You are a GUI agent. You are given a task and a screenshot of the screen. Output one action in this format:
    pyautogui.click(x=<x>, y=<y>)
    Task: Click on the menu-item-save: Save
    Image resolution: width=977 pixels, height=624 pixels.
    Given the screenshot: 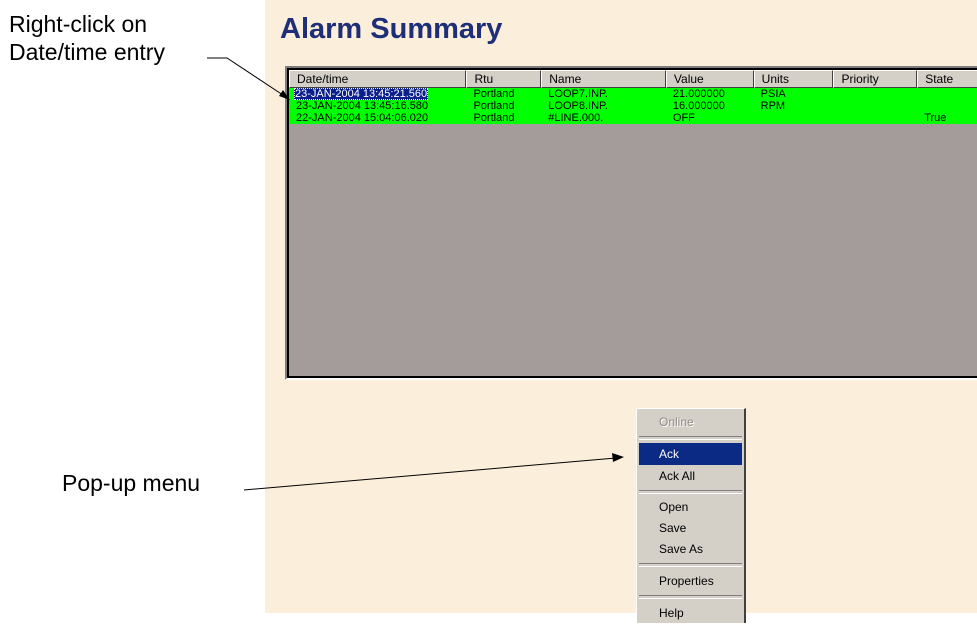 What is the action you would take?
    pyautogui.click(x=690, y=528)
    